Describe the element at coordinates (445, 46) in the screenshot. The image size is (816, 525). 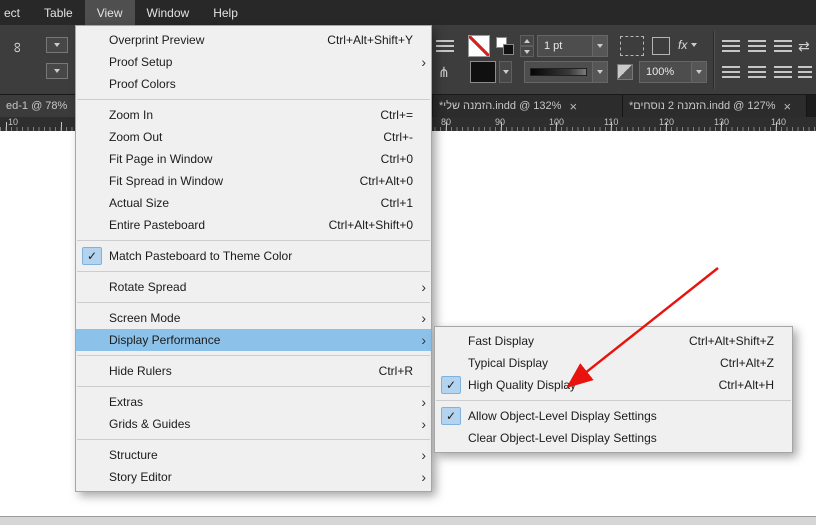
I see `flip-horizontal-icon` at that location.